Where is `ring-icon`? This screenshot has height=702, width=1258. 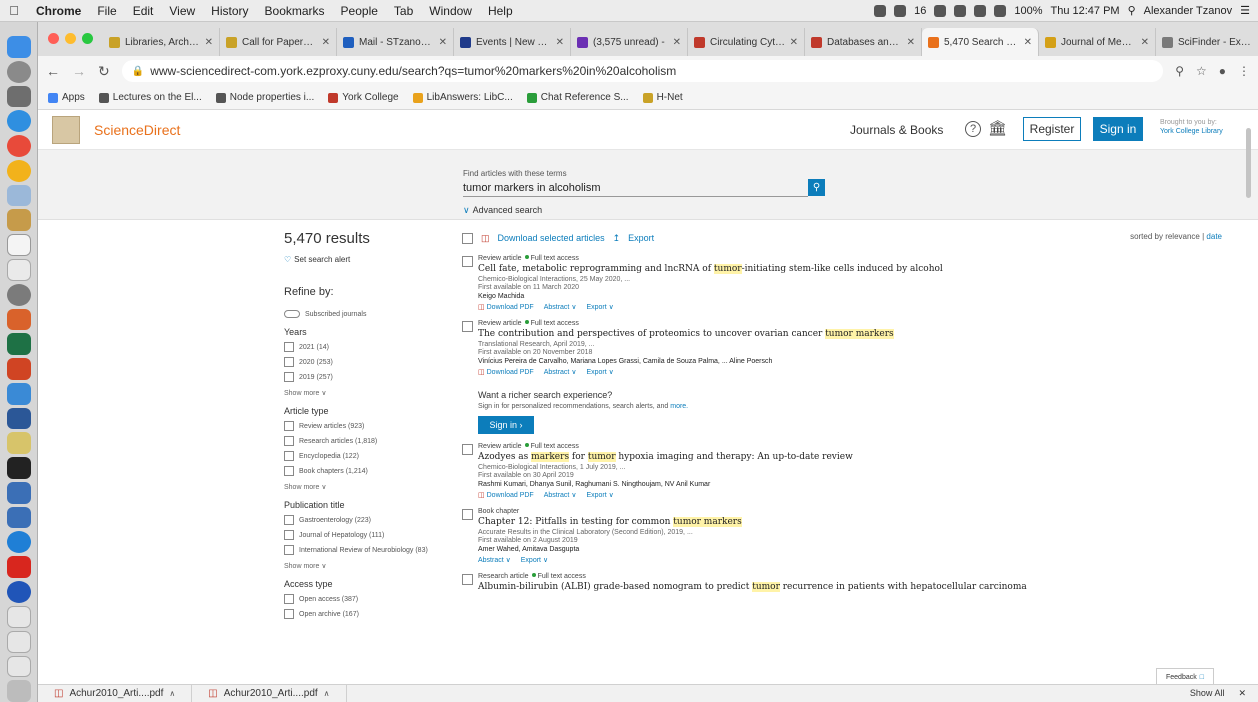
ring-icon is located at coordinates (18, 542).